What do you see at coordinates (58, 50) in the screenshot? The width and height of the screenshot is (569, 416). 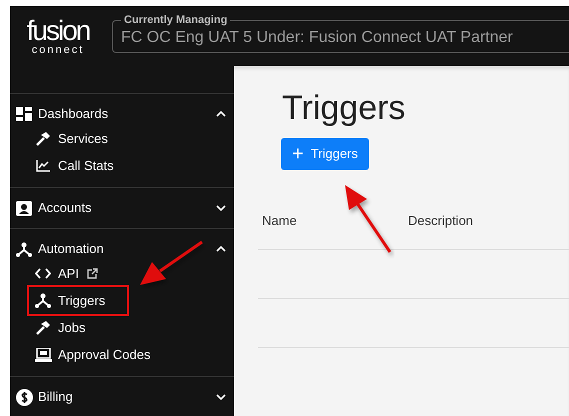 I see `logo-tagline: connect` at bounding box center [58, 50].